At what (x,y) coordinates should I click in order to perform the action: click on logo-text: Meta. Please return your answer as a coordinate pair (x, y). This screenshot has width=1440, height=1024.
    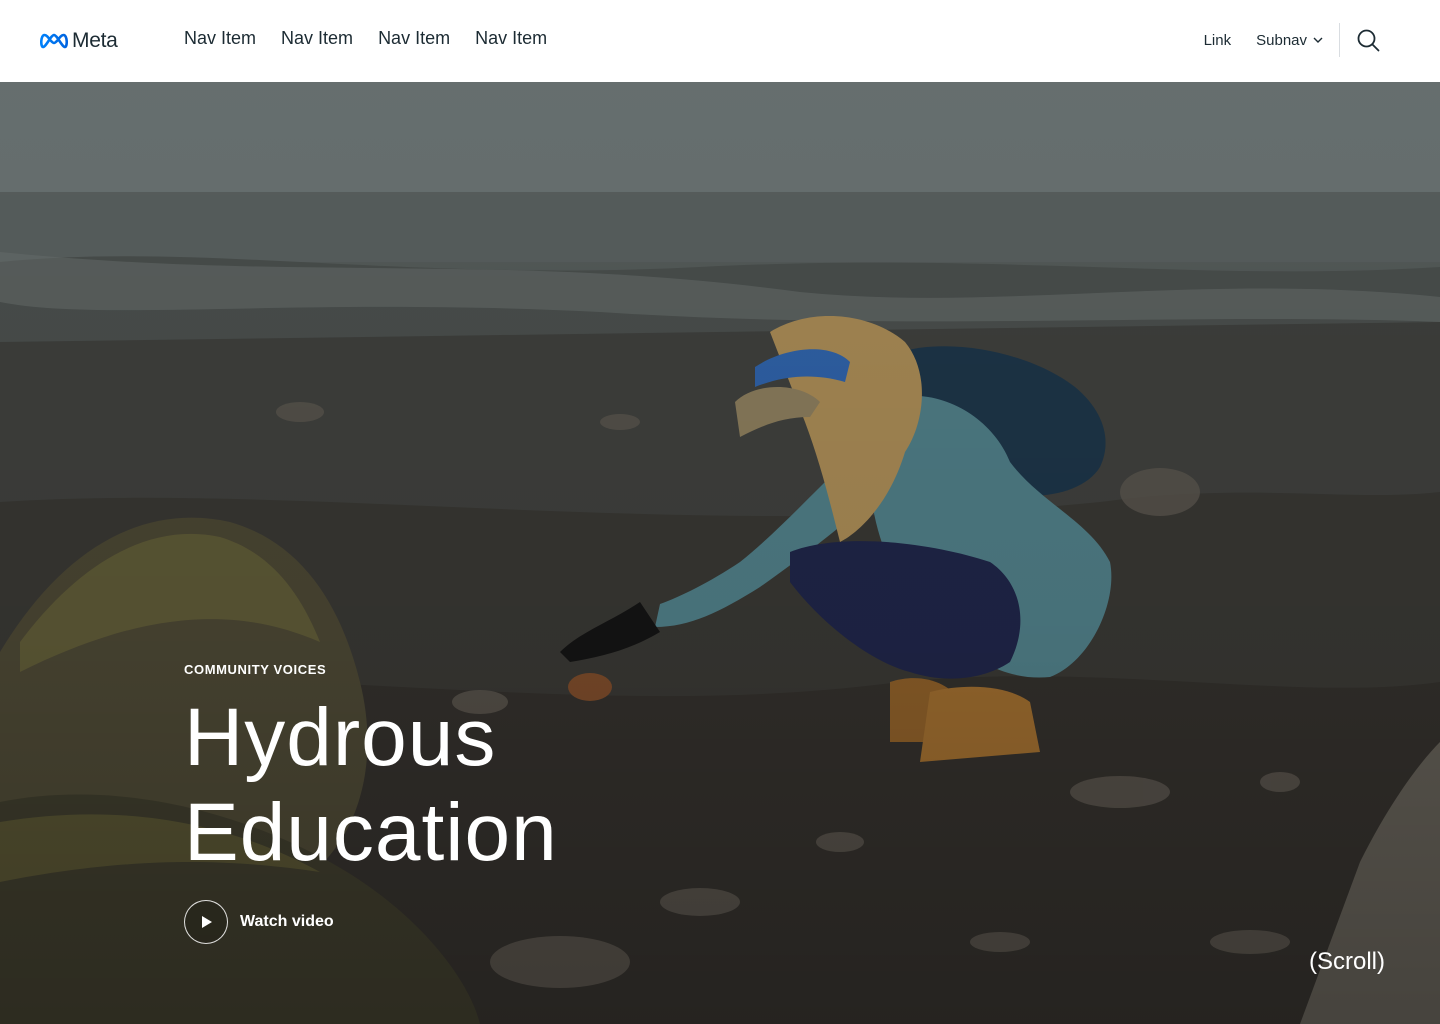
    Looking at the image, I should click on (95, 40).